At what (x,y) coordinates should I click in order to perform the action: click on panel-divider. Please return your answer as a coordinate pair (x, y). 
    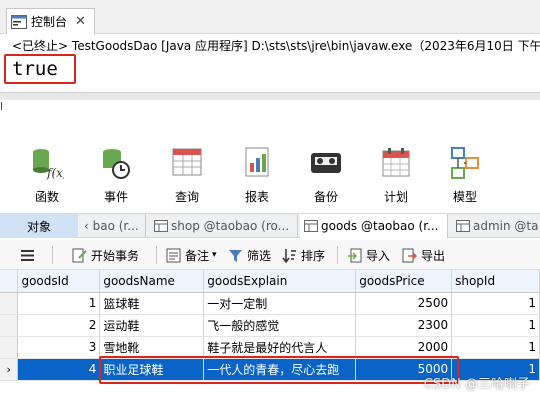
    Looking at the image, I should click on (270, 96).